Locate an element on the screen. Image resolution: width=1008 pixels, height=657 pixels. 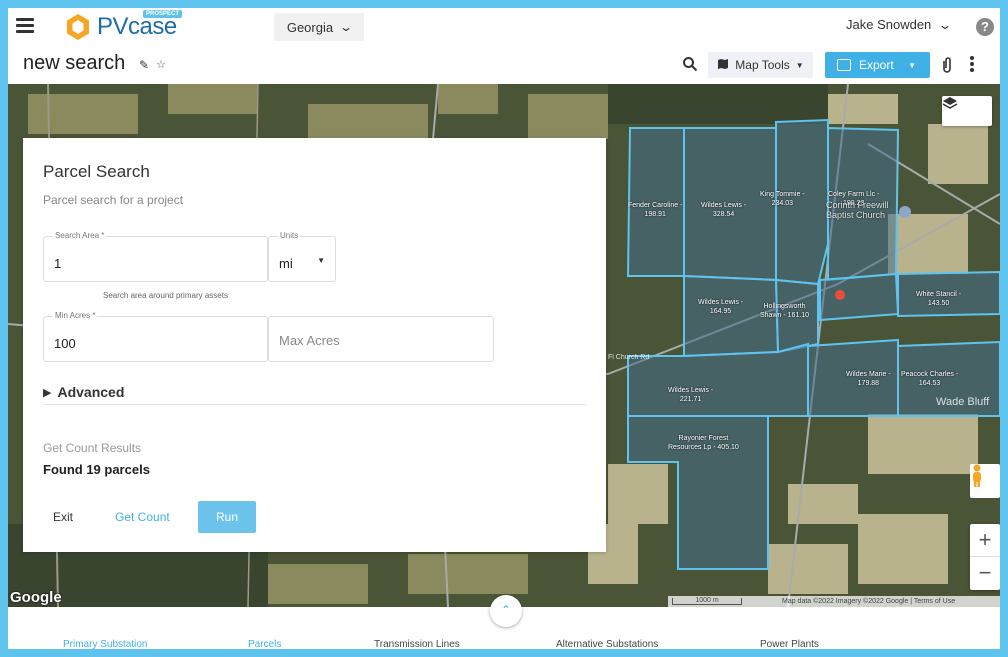
units-value: mi is located at coordinates (286, 263).